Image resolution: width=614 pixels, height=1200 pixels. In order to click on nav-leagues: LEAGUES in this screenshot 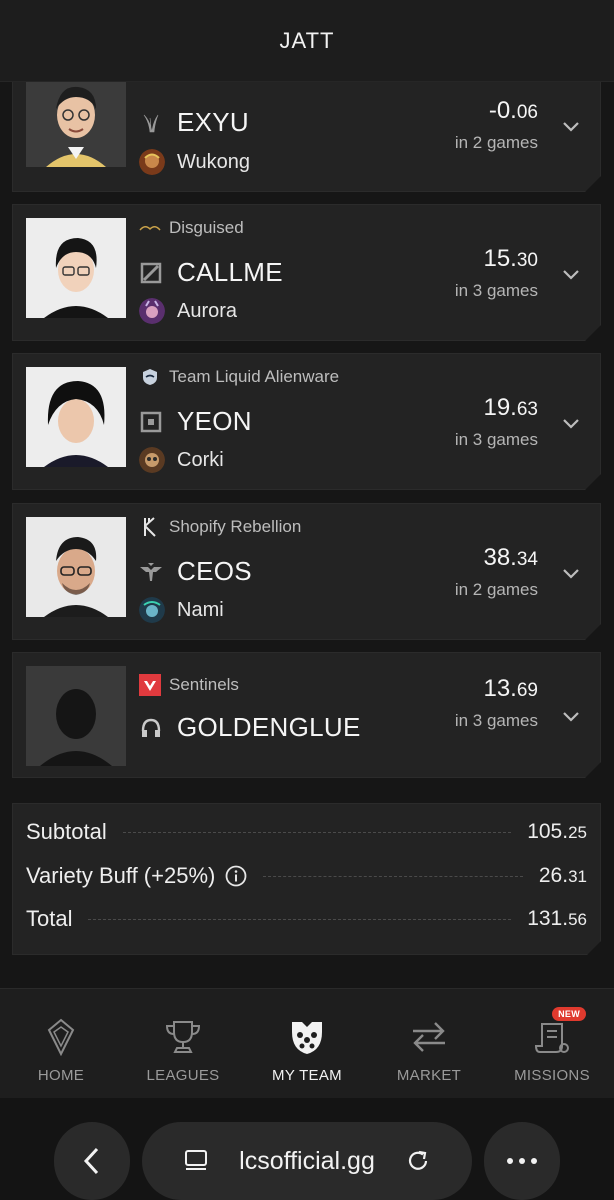, I will do `click(183, 1050)`.